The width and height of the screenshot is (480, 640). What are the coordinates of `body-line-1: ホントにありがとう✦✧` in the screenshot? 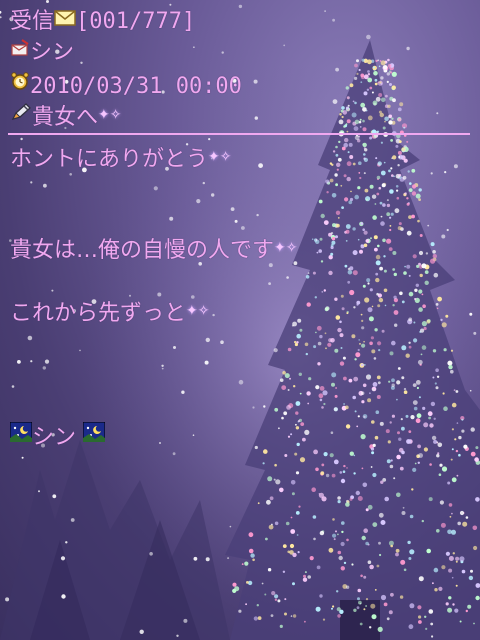 It's located at (120, 160).